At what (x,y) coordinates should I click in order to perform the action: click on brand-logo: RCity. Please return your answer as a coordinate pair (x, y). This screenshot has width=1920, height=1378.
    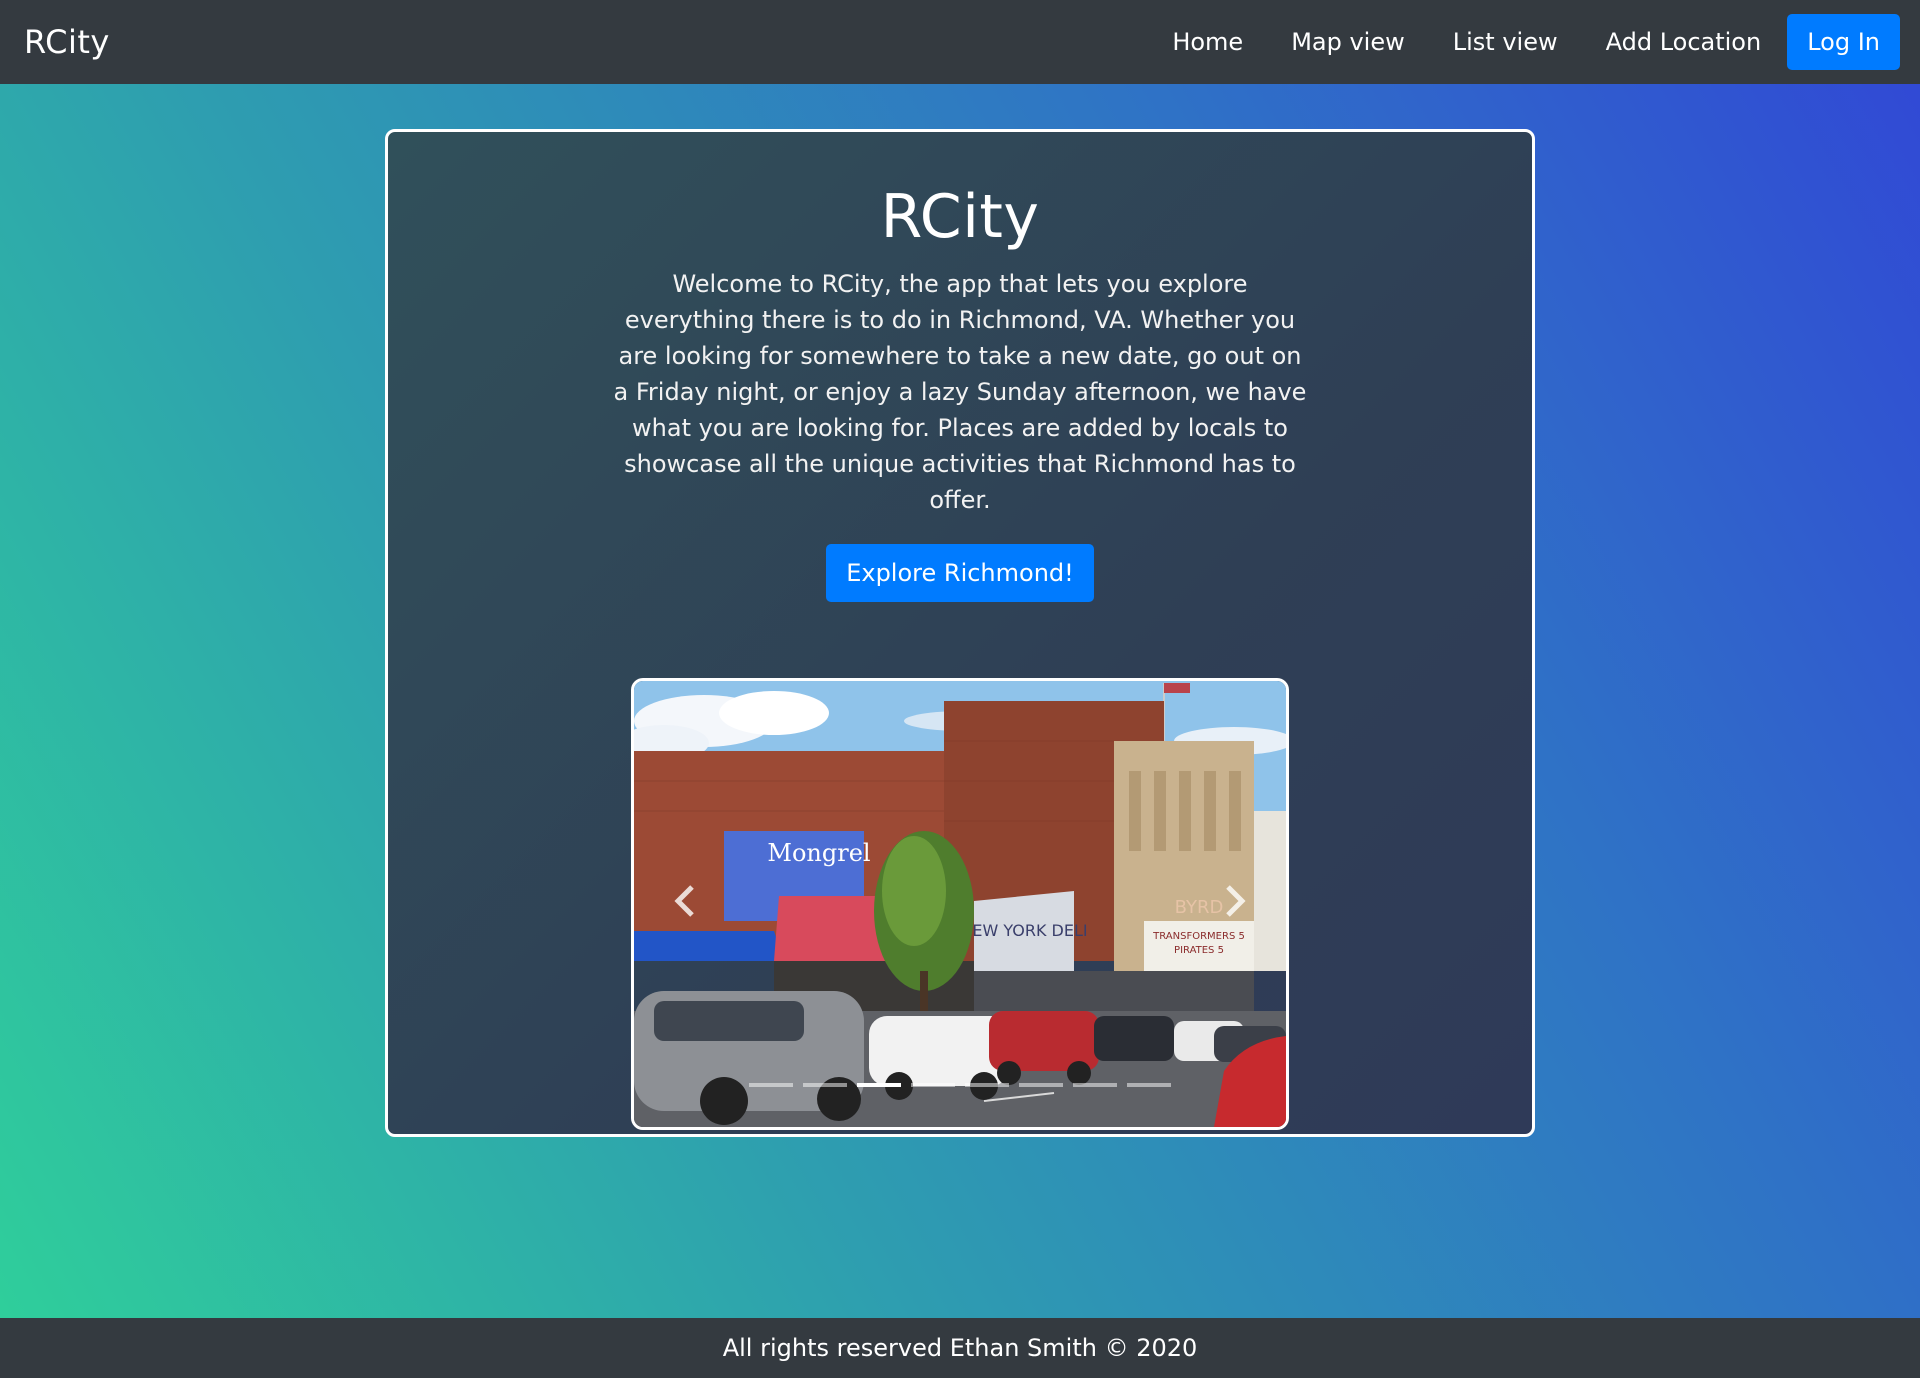
    Looking at the image, I should click on (67, 42).